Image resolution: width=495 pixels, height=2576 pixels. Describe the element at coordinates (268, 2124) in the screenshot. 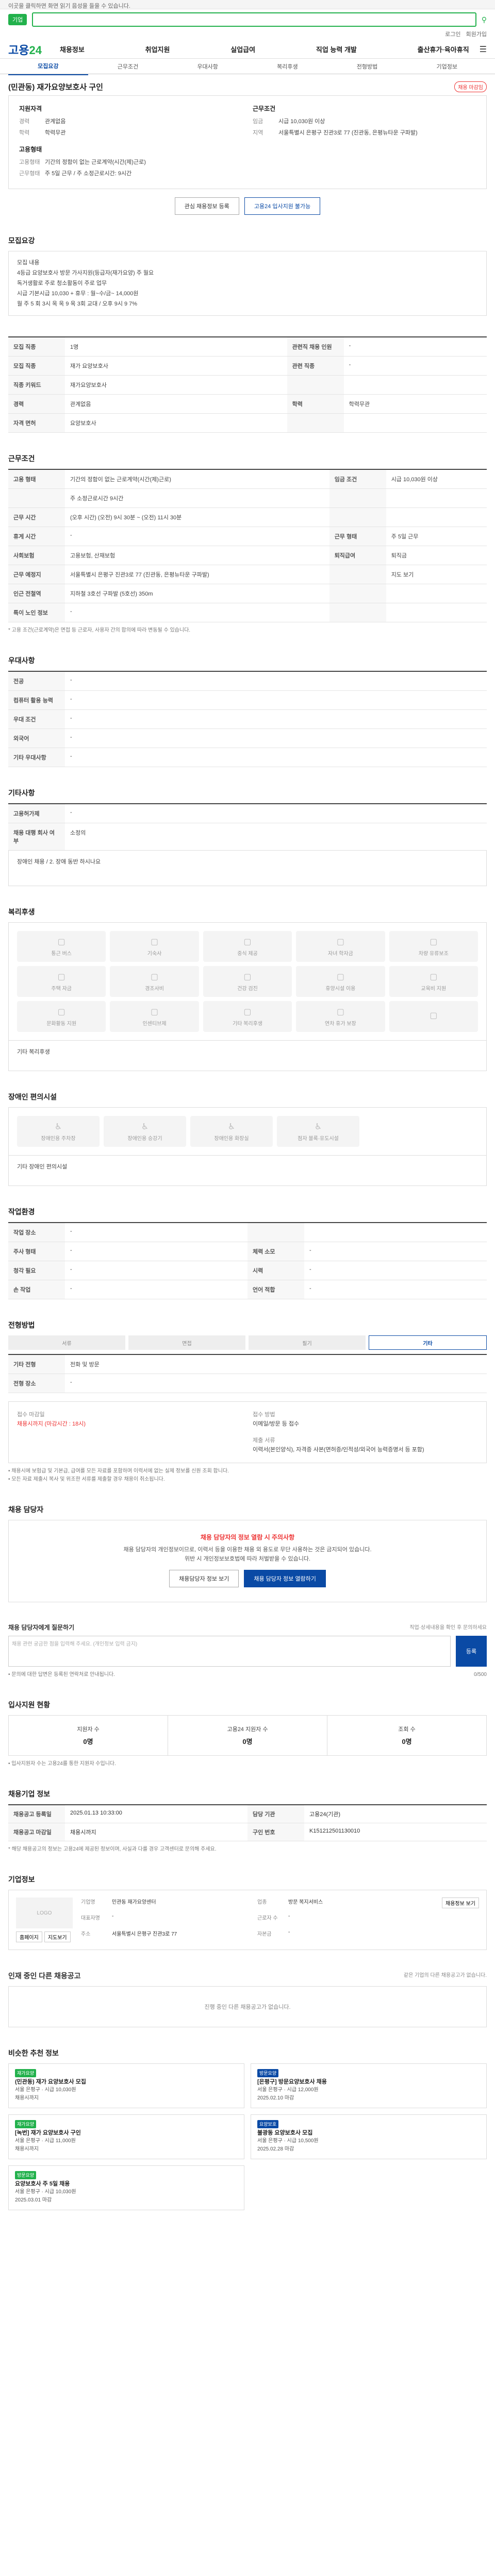

I see `card-tag: 요양보호` at that location.